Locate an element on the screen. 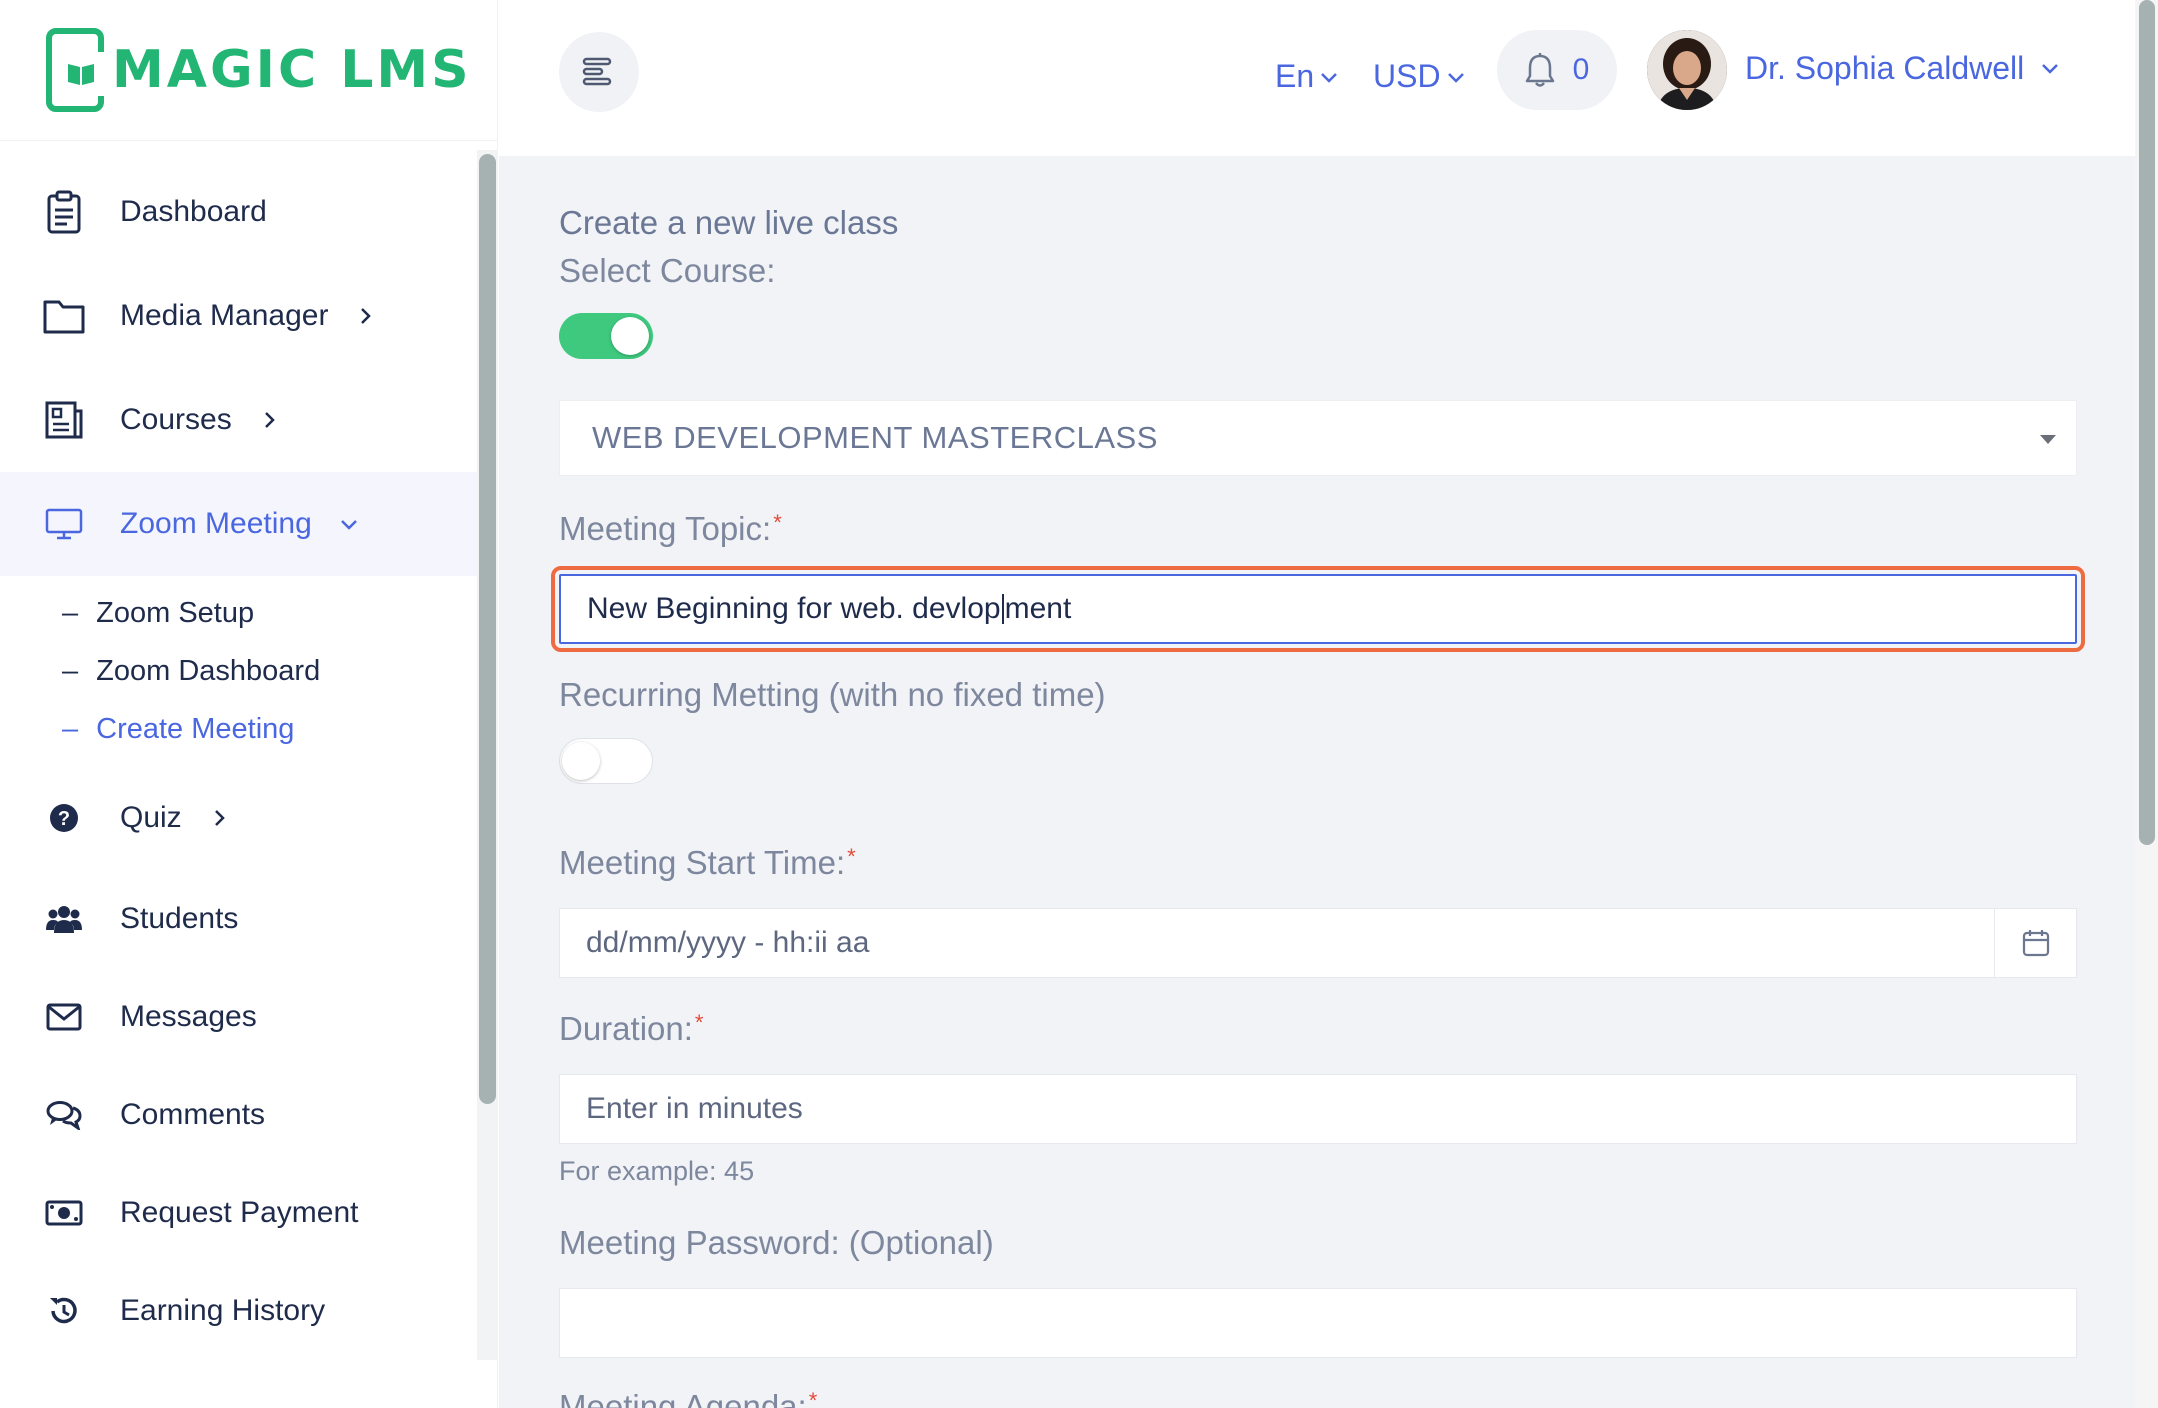 The width and height of the screenshot is (2158, 1408). duration-hint: For example: 45 is located at coordinates (657, 1171).